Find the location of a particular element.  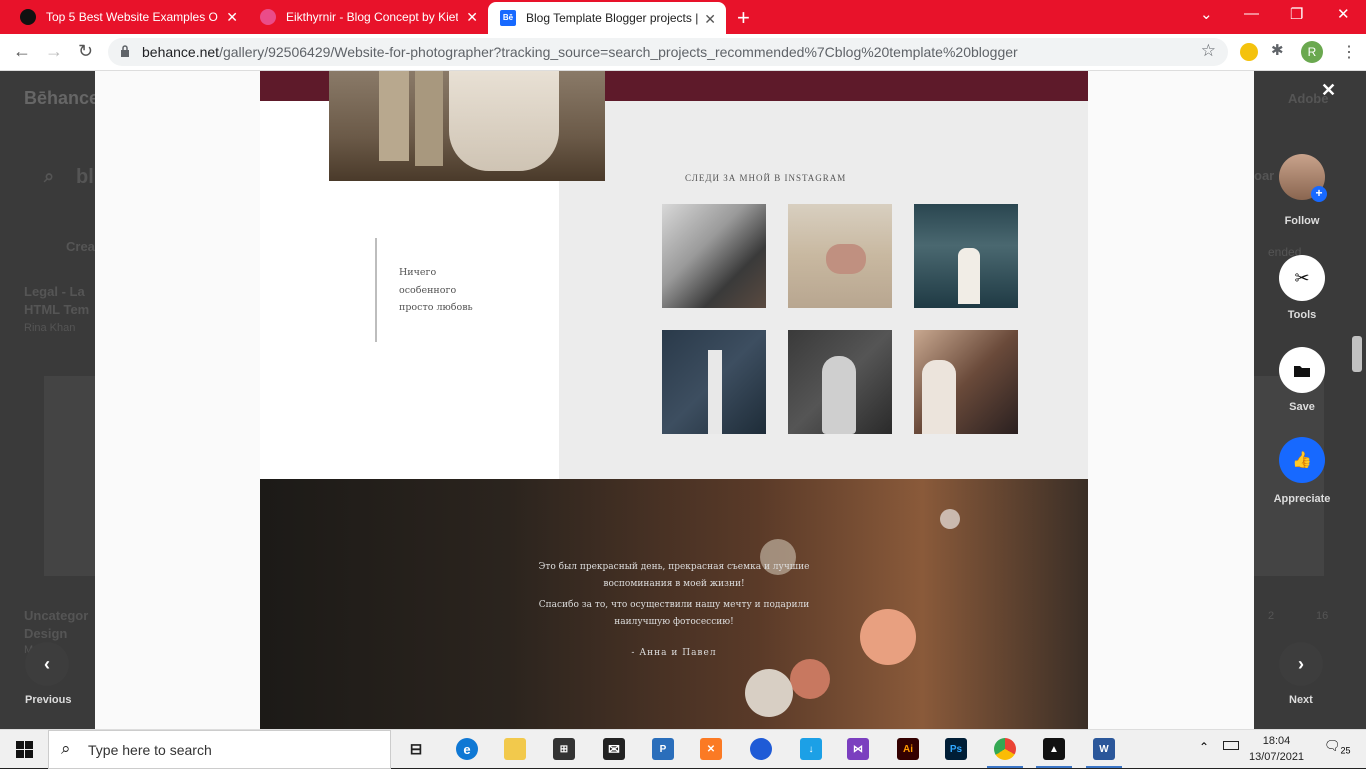

tools-action: ✂ Tools is located at coordinates (1302, 288).